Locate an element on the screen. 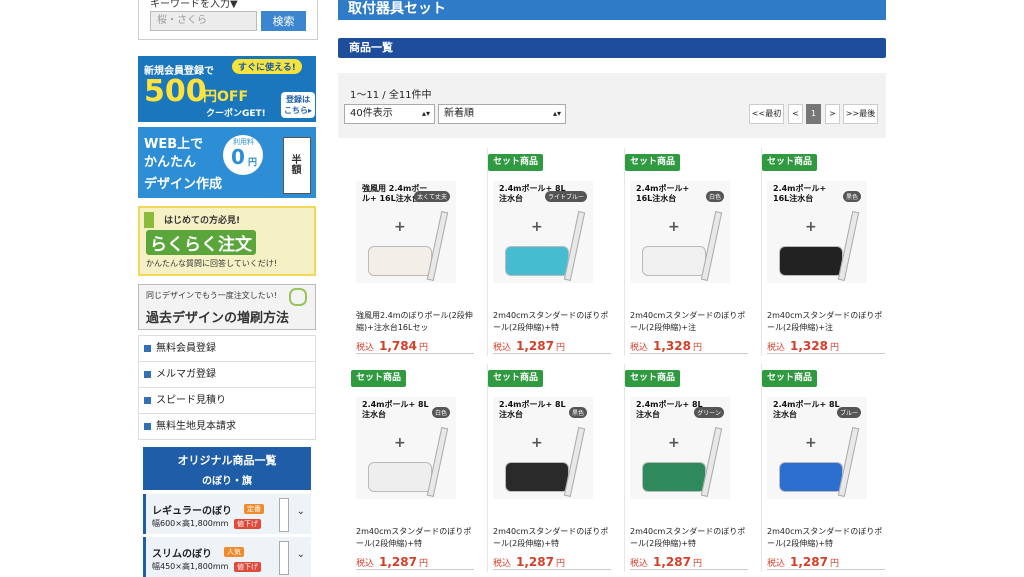 The width and height of the screenshot is (1024, 577). product-name: 強風用2.4mのぼりポール(2段伸縮)+注水台16Lセッ is located at coordinates (415, 322).